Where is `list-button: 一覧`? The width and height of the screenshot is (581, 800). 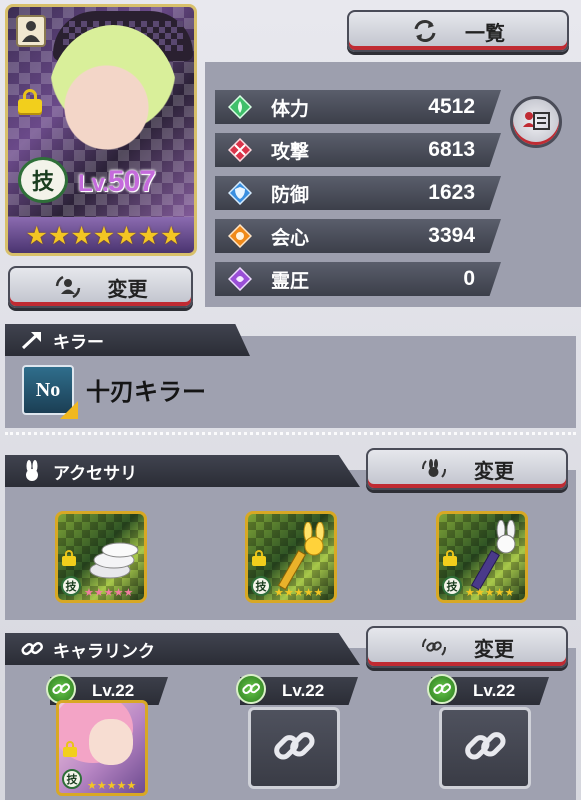
list-button: 一覧 is located at coordinates (458, 31).